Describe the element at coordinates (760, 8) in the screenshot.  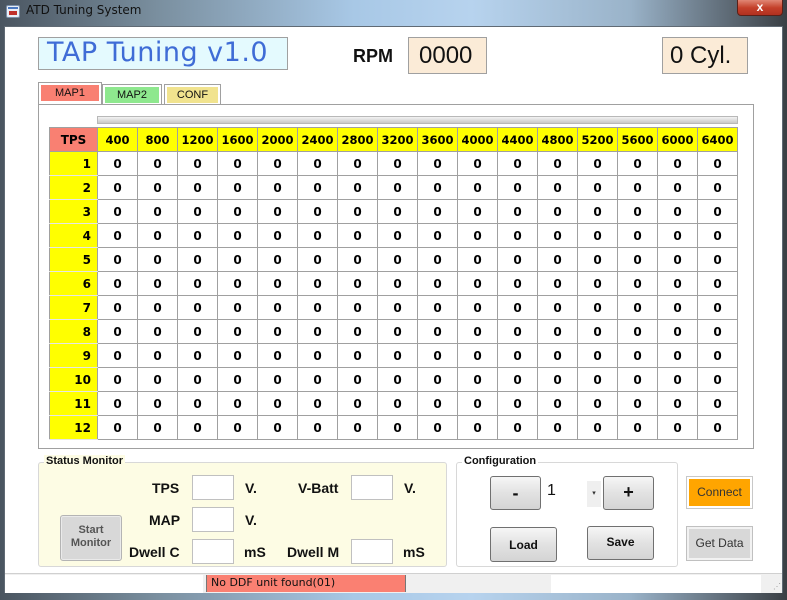
I see `close-button: x` at that location.